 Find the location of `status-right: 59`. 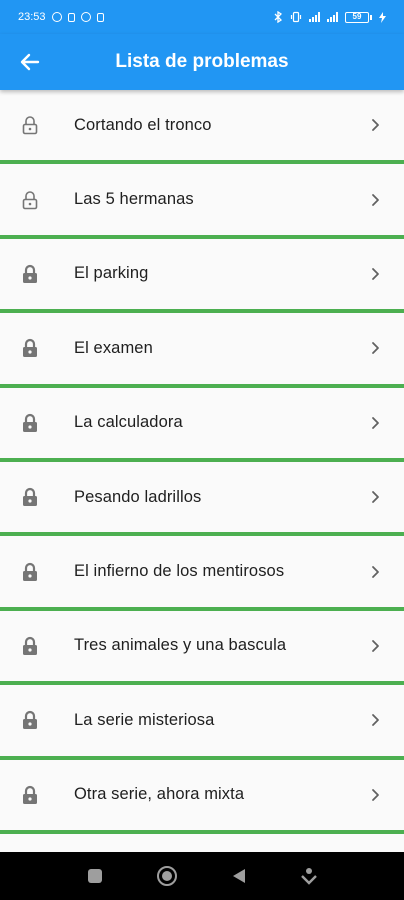

status-right: 59 is located at coordinates (330, 17).